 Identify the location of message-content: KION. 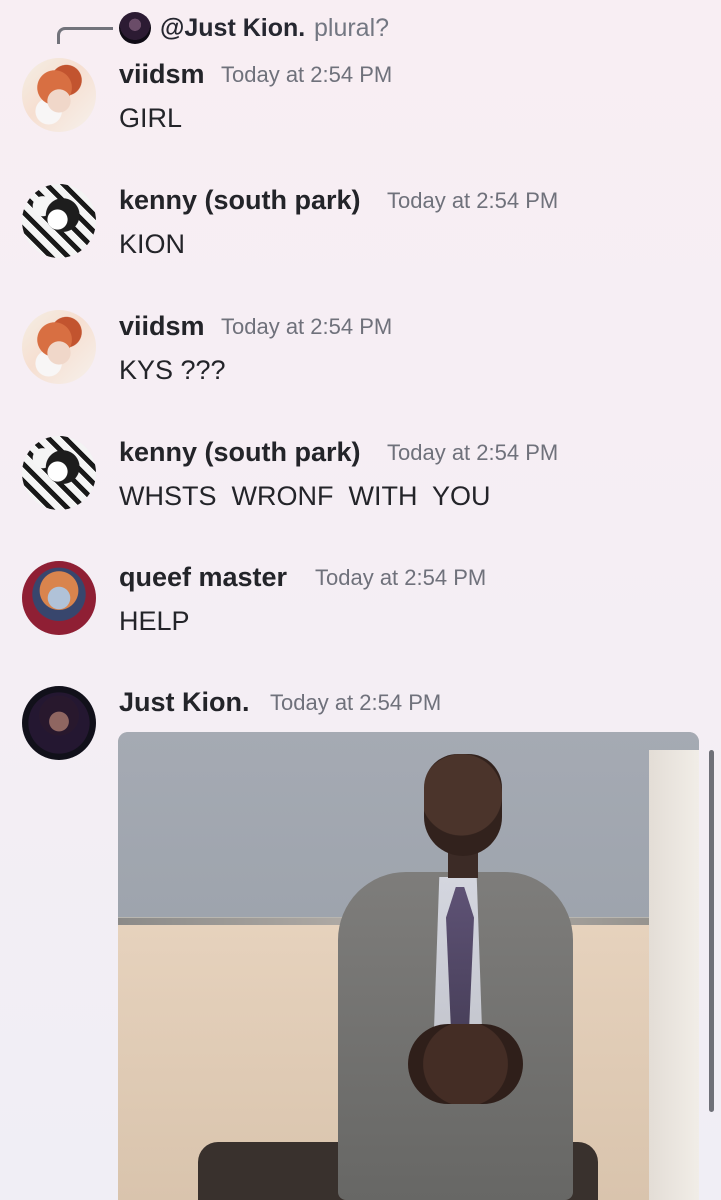
(152, 244).